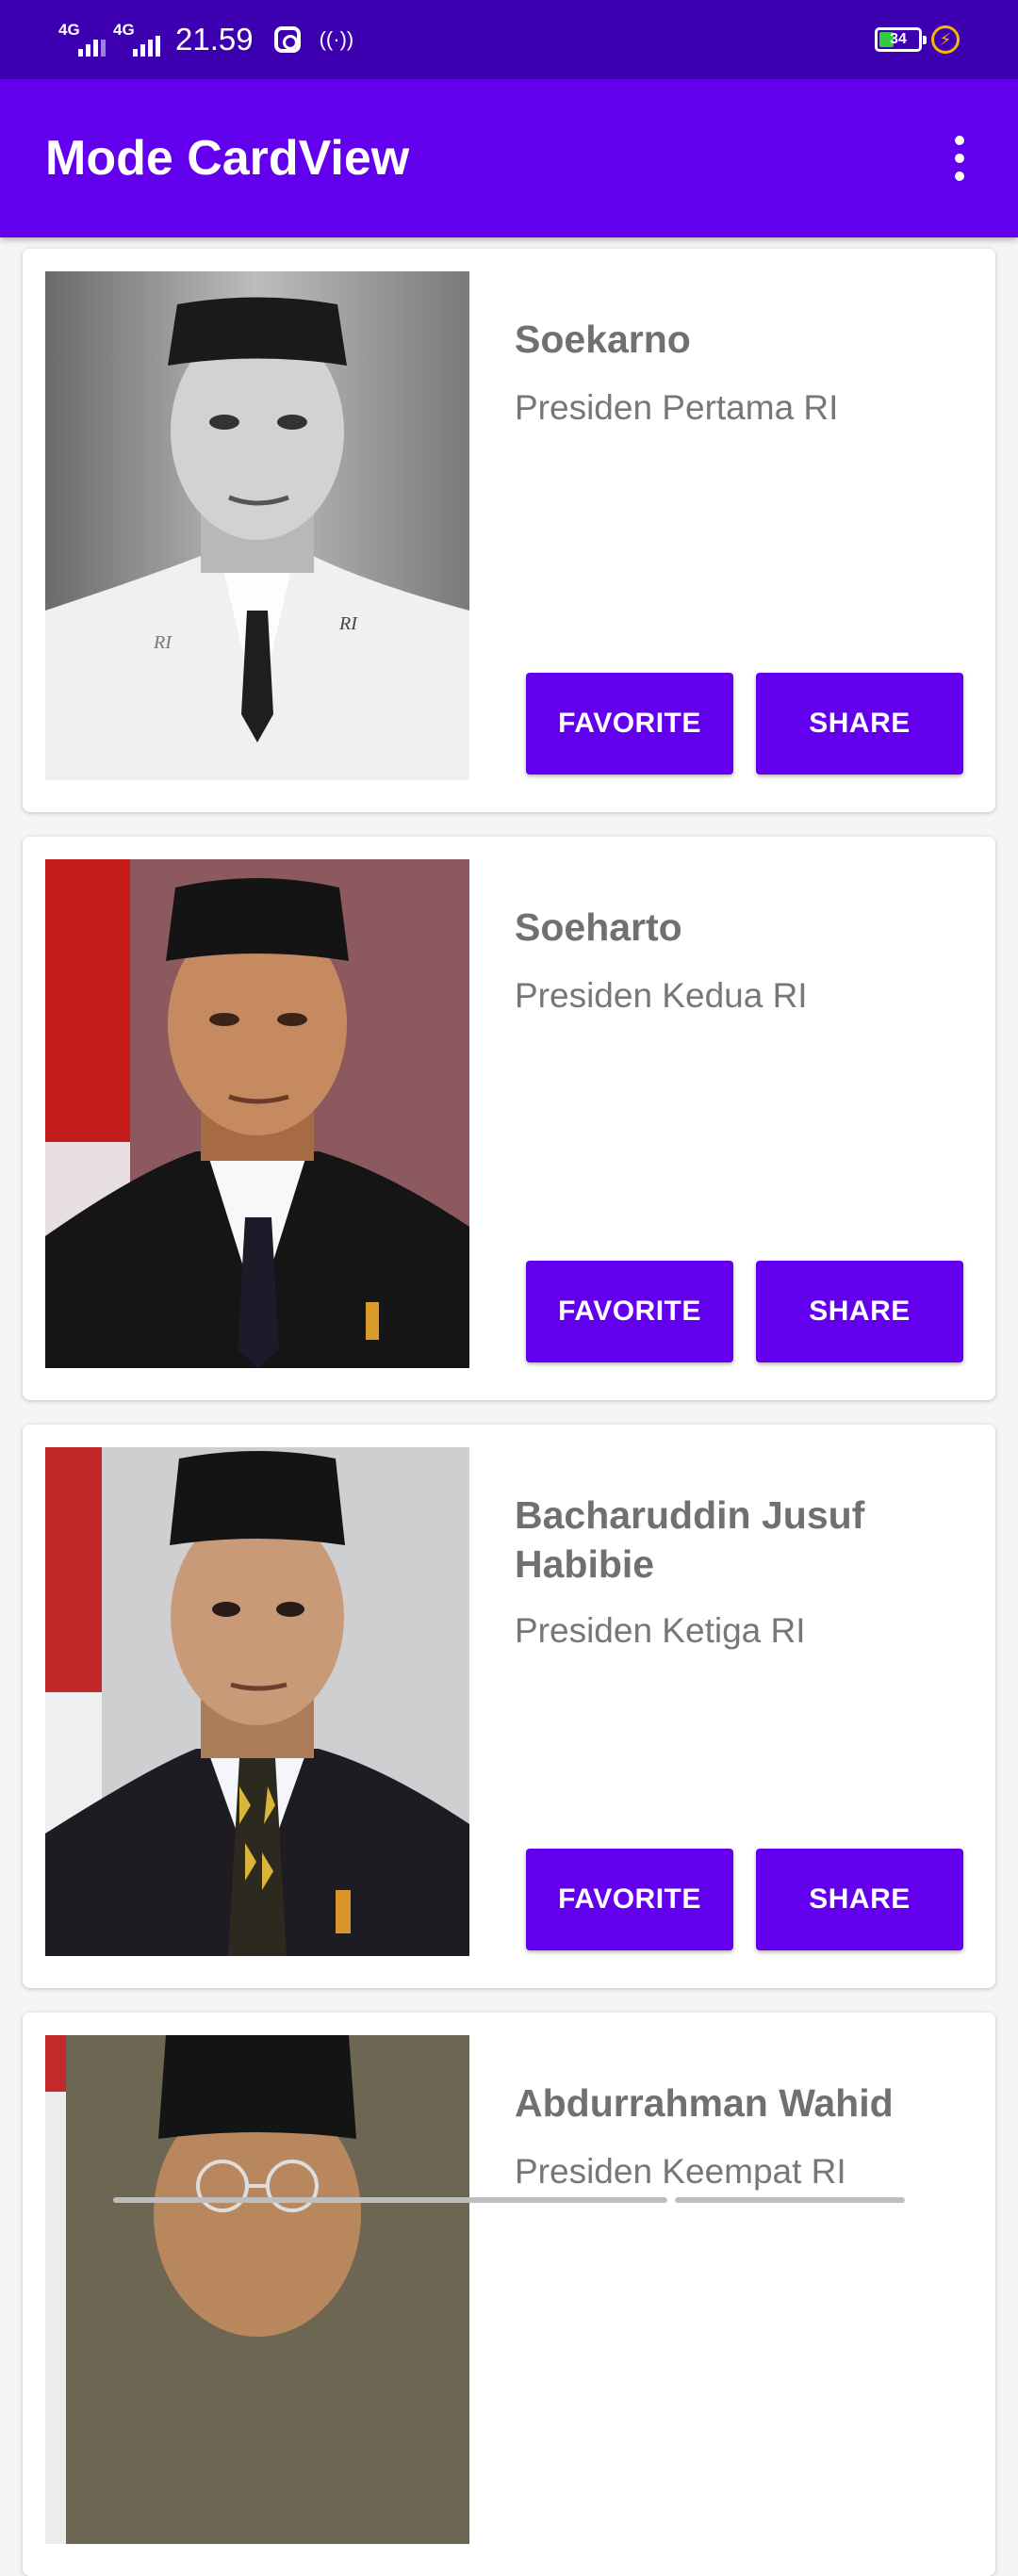 The width and height of the screenshot is (1018, 2576). What do you see at coordinates (736, 927) in the screenshot?
I see `president-name: Soeharto` at bounding box center [736, 927].